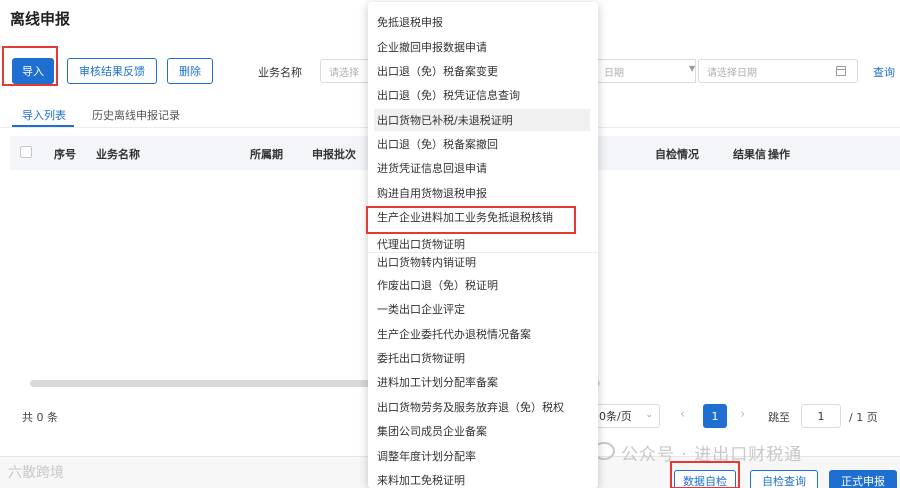  I want to click on column-header-result: 结果信, so click(749, 154).